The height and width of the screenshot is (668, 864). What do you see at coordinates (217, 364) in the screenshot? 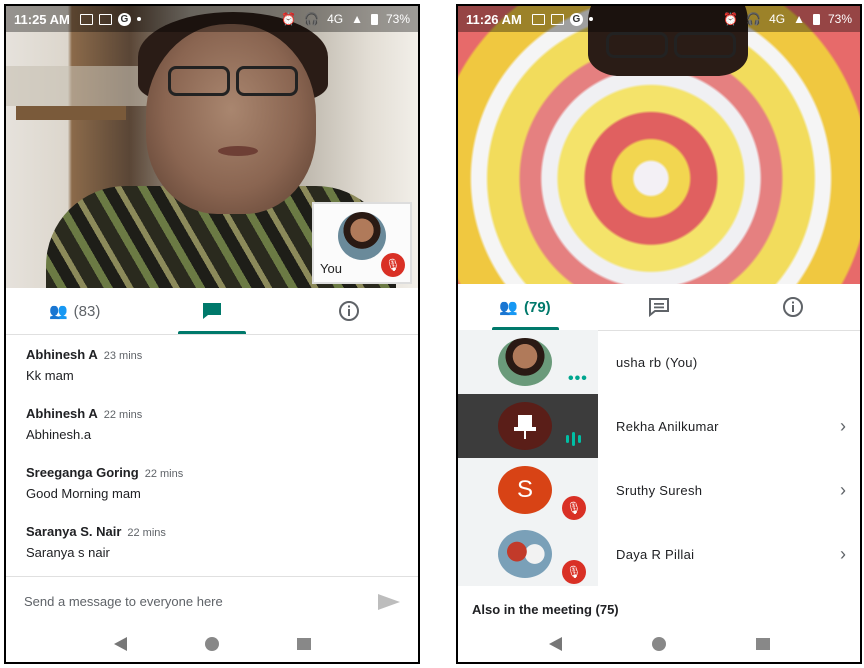
I see `chat-message: Abhinesh A 23 mins Kk mam` at bounding box center [217, 364].